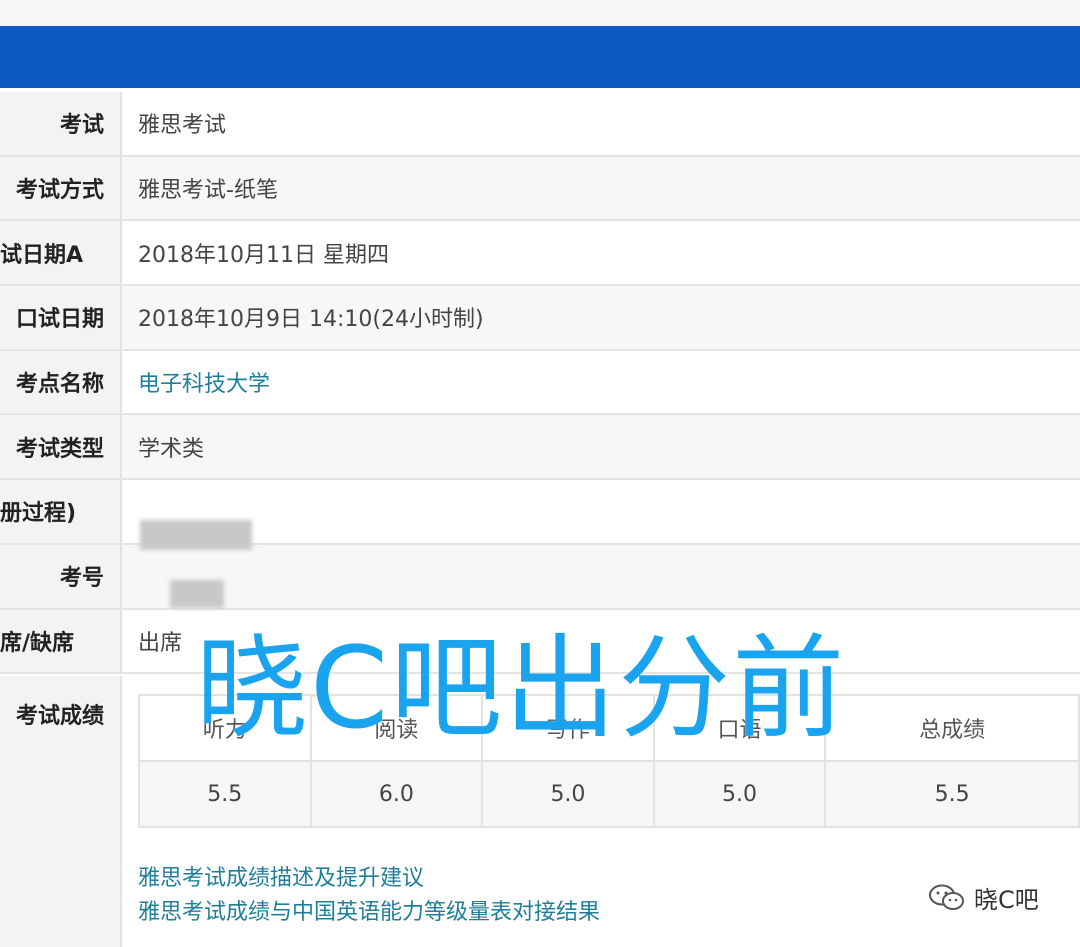 Image resolution: width=1080 pixels, height=947 pixels. What do you see at coordinates (521, 689) in the screenshot?
I see `watermark-overlay: 晓C吧出分前` at bounding box center [521, 689].